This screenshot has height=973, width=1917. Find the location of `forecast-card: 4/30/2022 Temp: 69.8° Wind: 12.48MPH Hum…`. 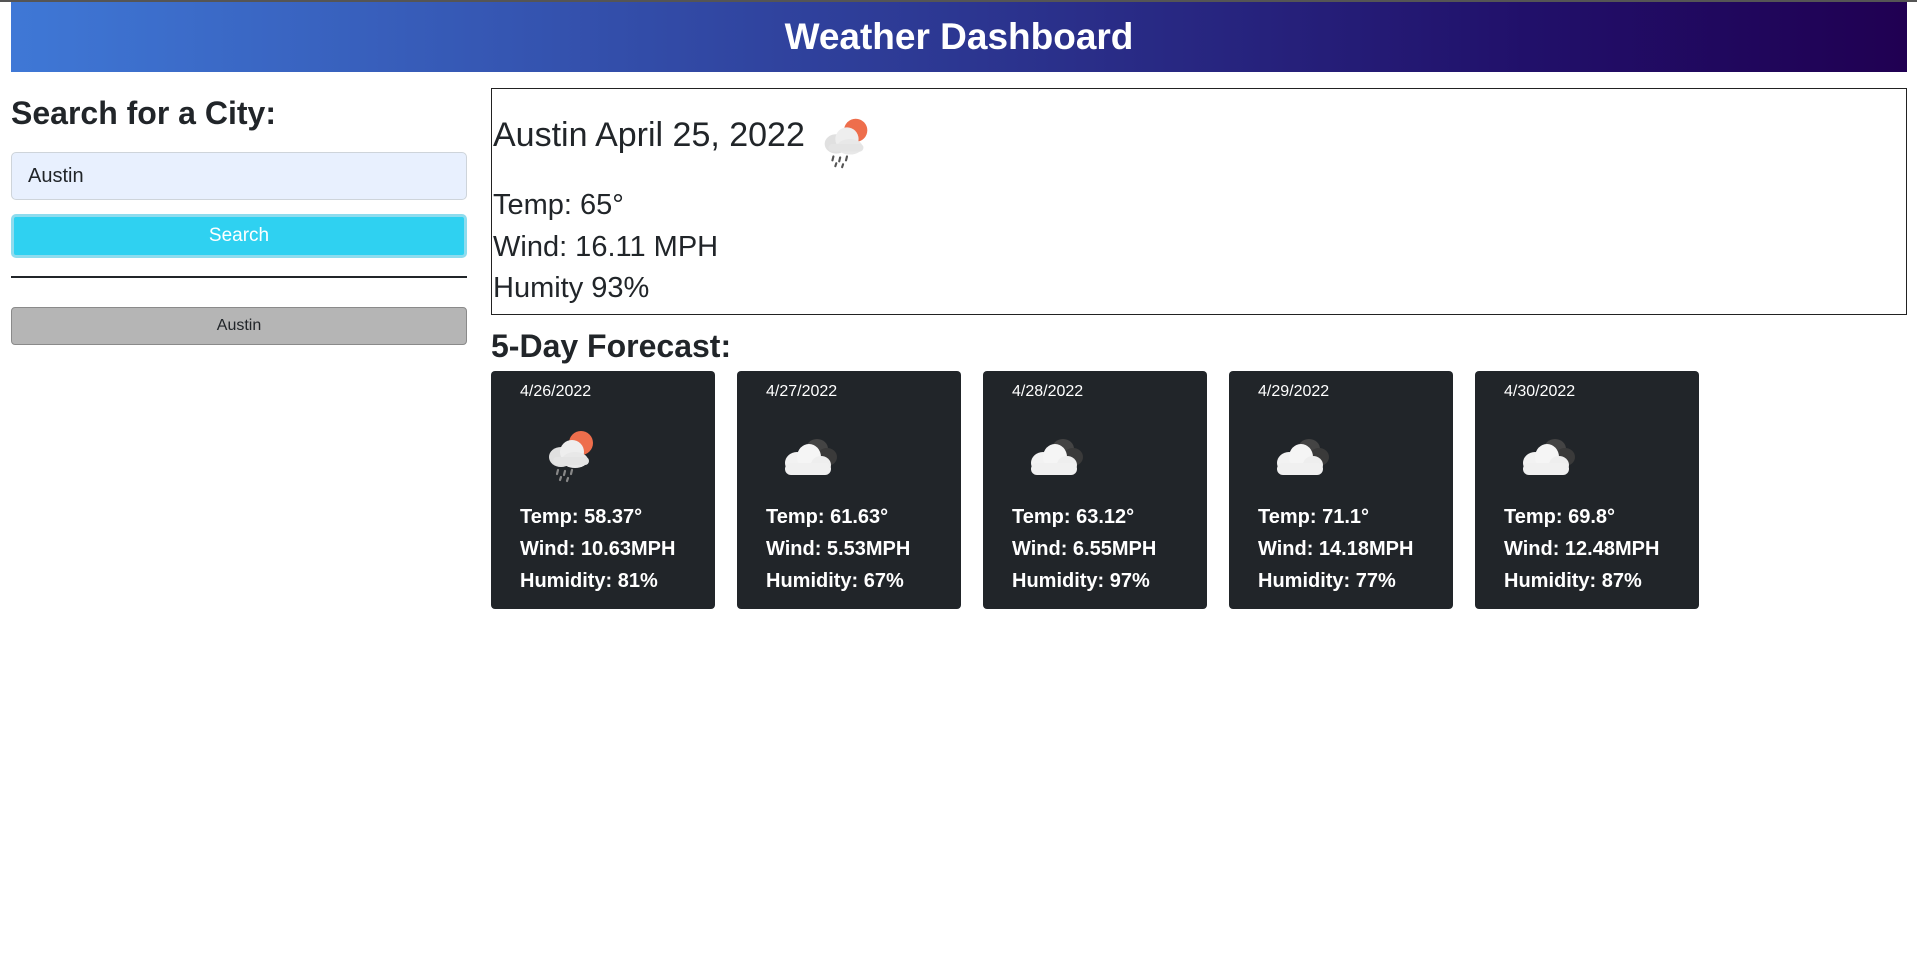

forecast-card: 4/30/2022 Temp: 69.8° Wind: 12.48MPH Hum… is located at coordinates (1587, 490).